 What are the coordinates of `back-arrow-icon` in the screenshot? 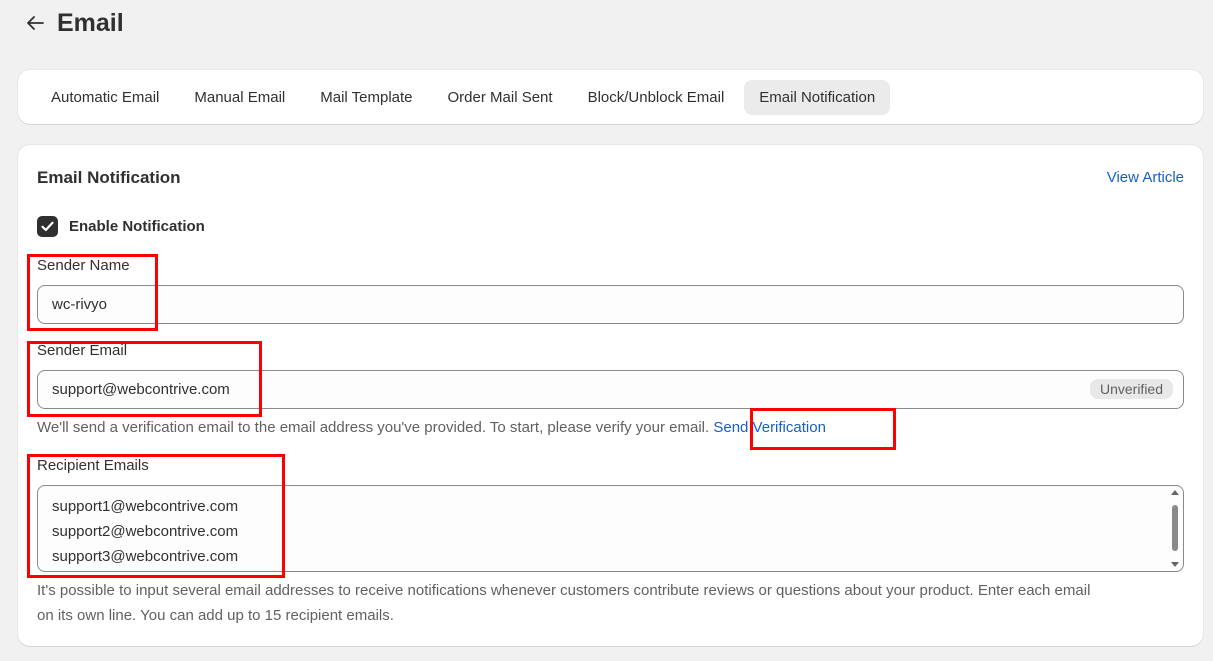 It's located at (35, 23).